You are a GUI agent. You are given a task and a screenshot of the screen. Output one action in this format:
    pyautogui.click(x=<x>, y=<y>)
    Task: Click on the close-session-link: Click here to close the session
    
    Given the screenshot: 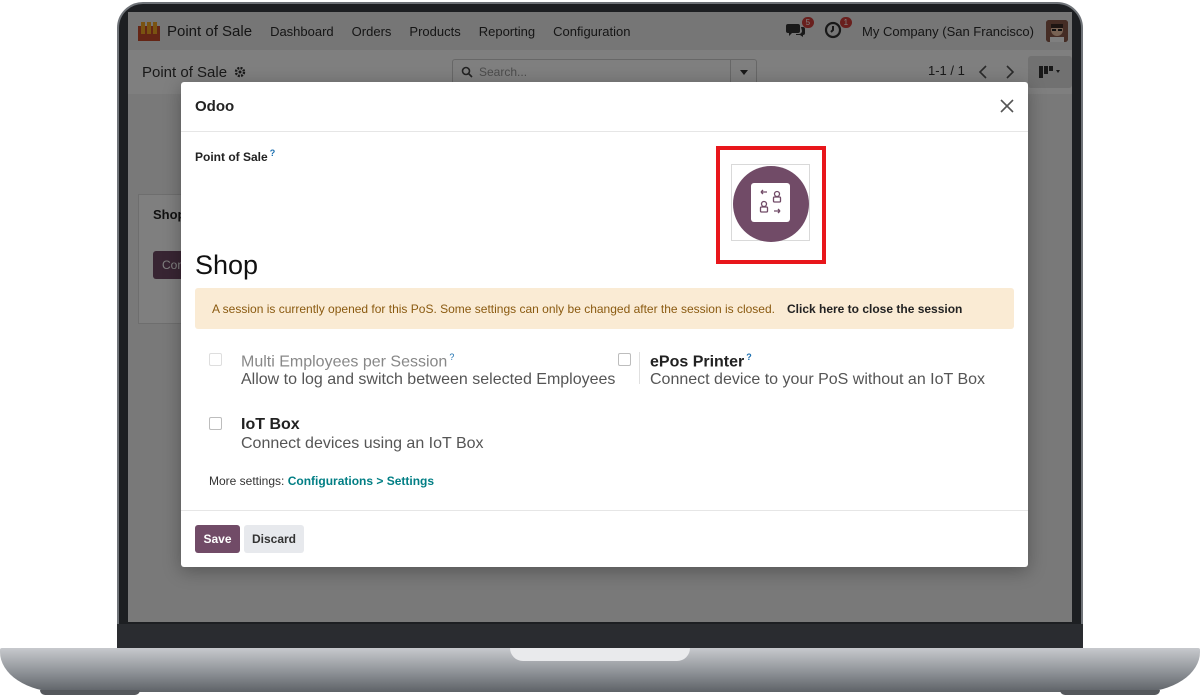 What is the action you would take?
    pyautogui.click(x=874, y=309)
    